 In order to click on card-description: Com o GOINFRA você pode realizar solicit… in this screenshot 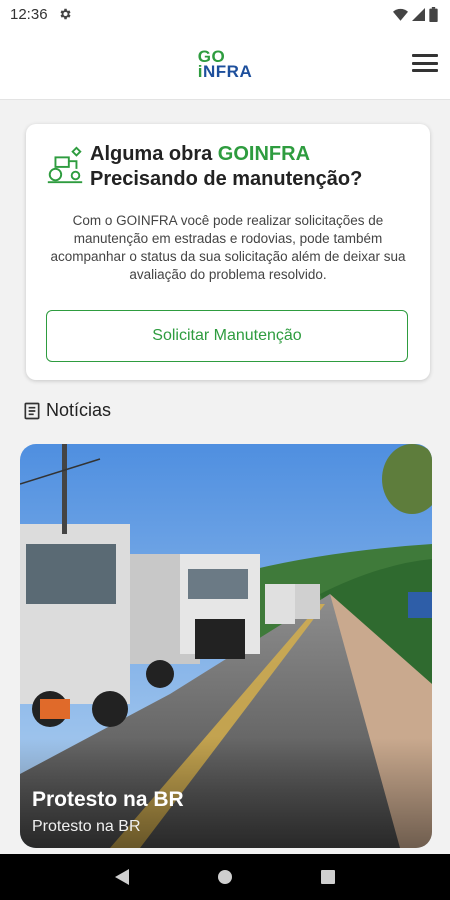, I will do `click(228, 247)`.